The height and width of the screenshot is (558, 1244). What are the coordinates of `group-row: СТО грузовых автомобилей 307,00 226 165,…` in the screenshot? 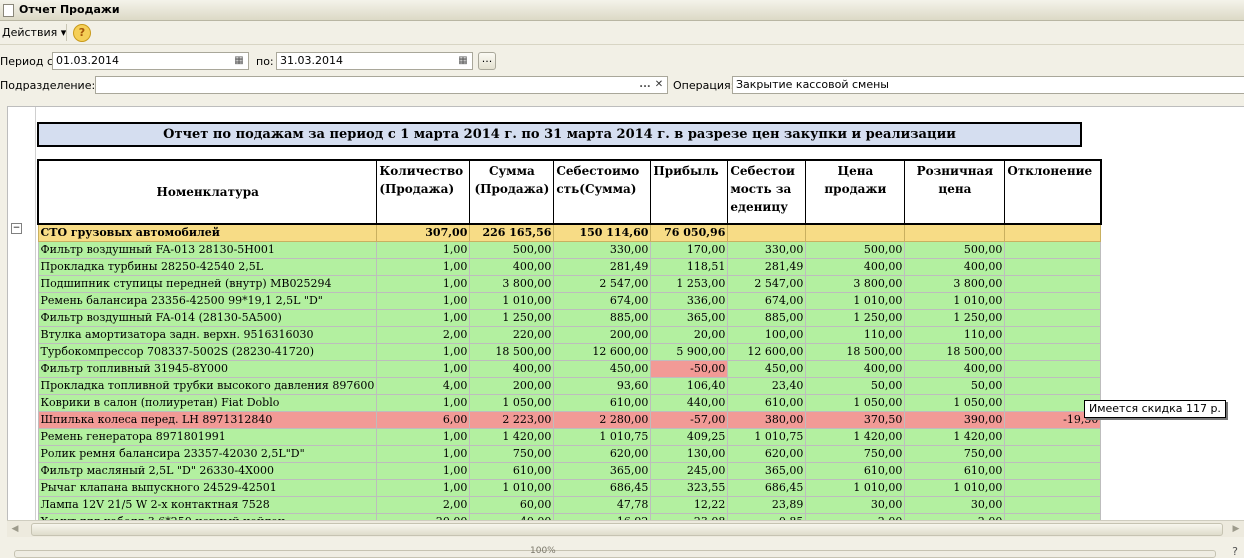 It's located at (569, 232).